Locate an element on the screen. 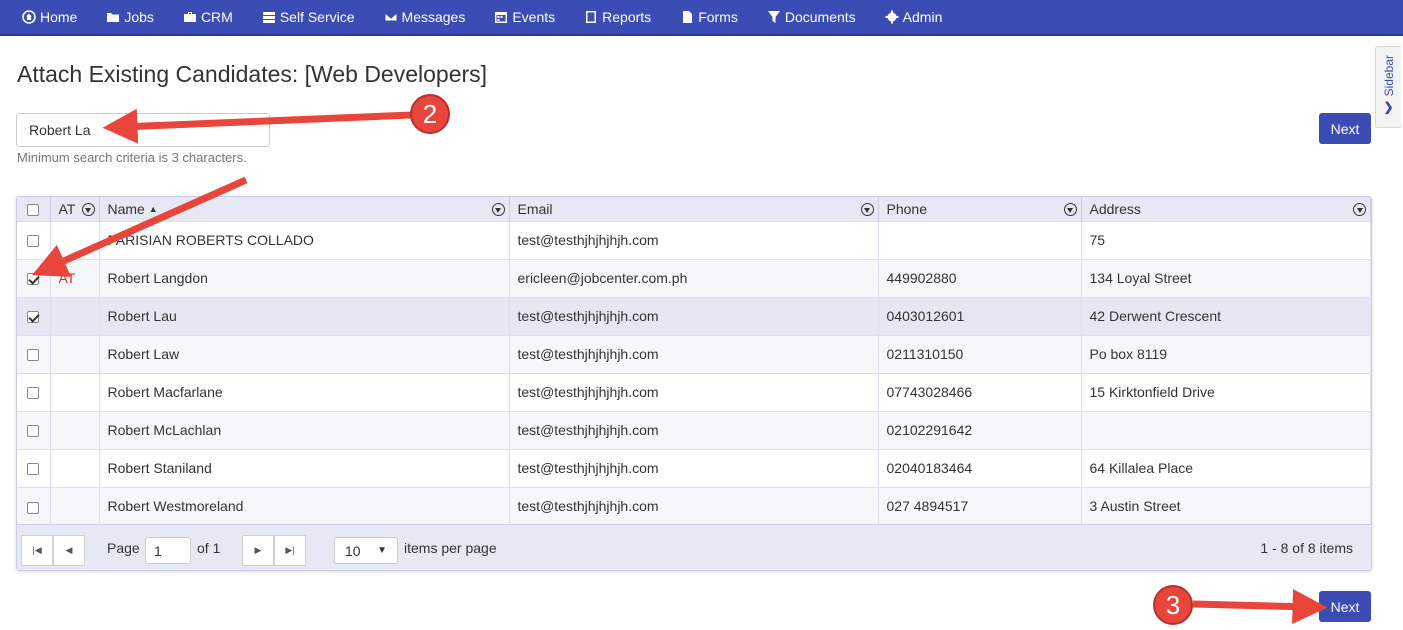 The image size is (1403, 630). nav-item-jobs: Jobs is located at coordinates (130, 17).